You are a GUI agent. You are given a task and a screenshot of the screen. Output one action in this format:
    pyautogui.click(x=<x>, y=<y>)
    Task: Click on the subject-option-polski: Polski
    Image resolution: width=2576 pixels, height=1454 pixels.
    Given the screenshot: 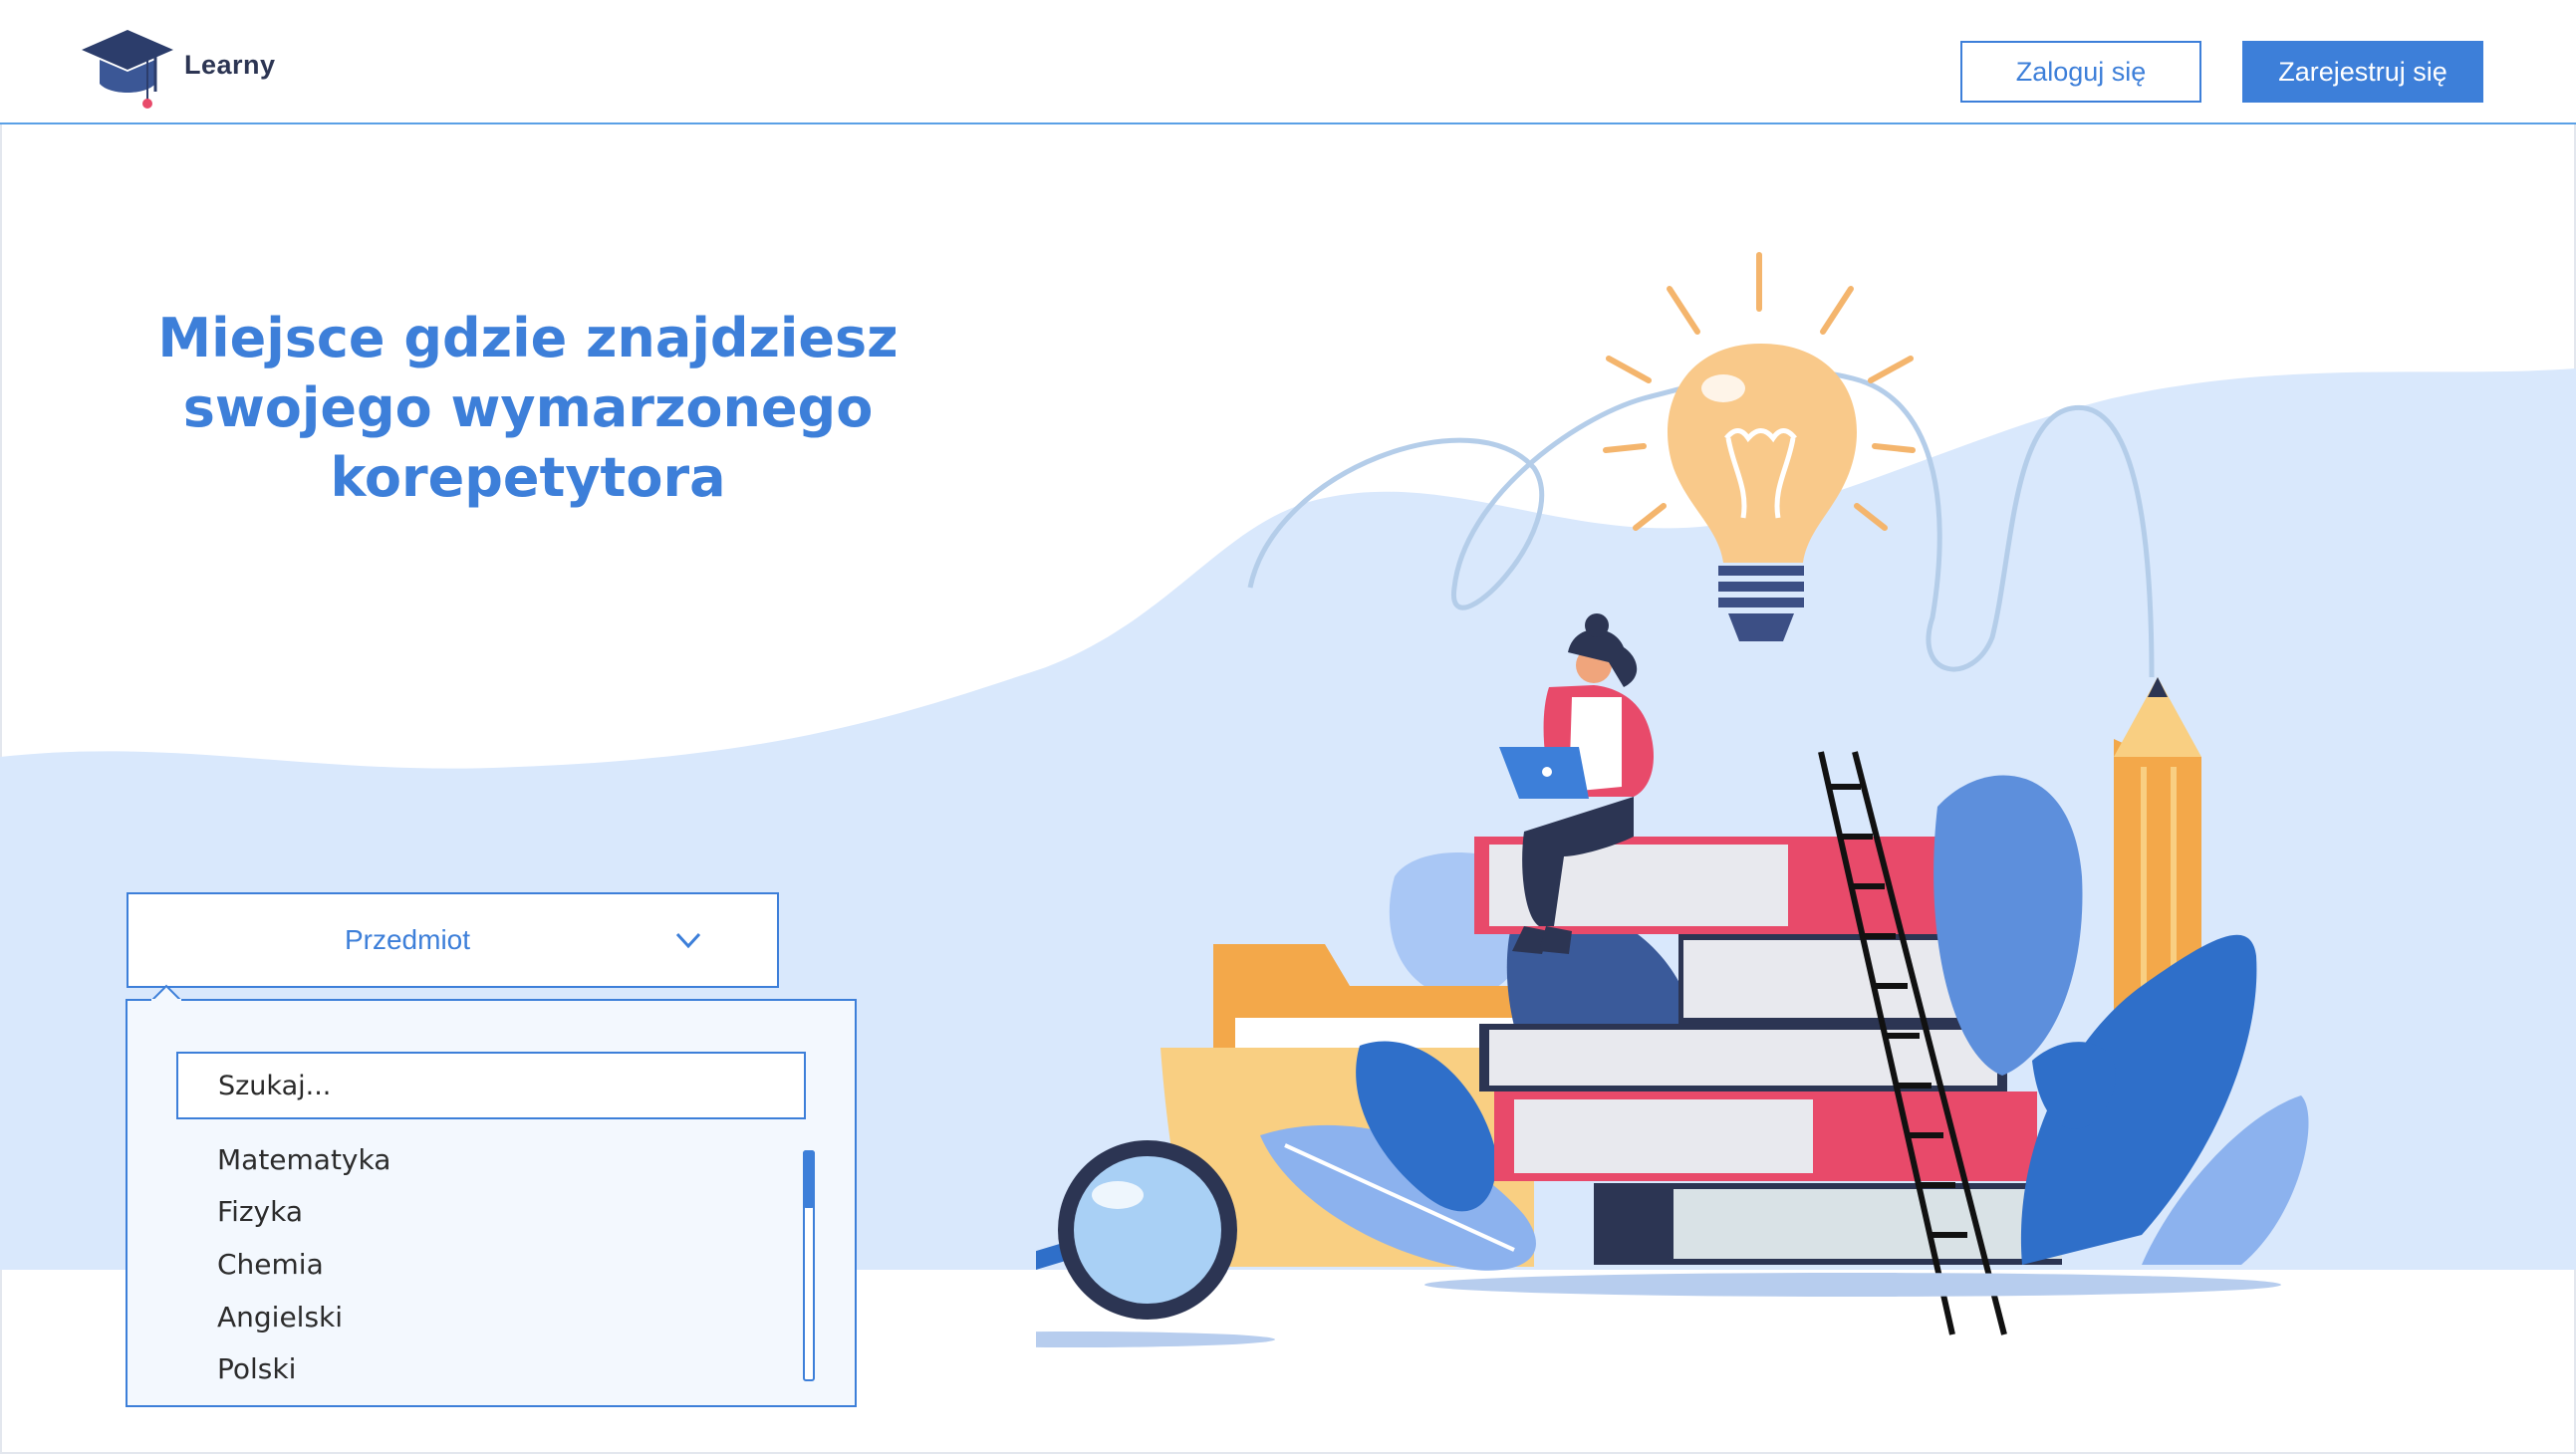 What is the action you would take?
    pyautogui.click(x=256, y=1368)
    